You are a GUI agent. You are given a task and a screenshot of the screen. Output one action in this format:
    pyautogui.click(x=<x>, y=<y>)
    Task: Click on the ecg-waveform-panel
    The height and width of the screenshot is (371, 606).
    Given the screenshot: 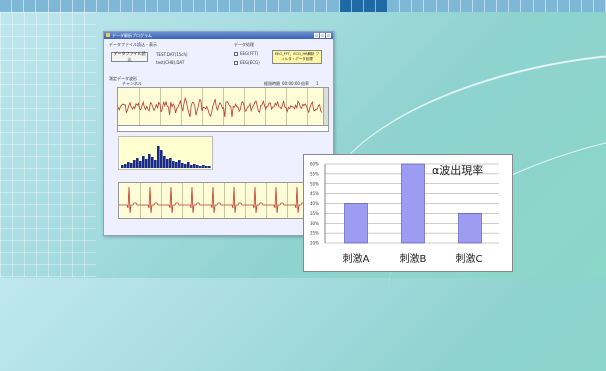 What is the action you would take?
    pyautogui.click(x=212, y=200)
    